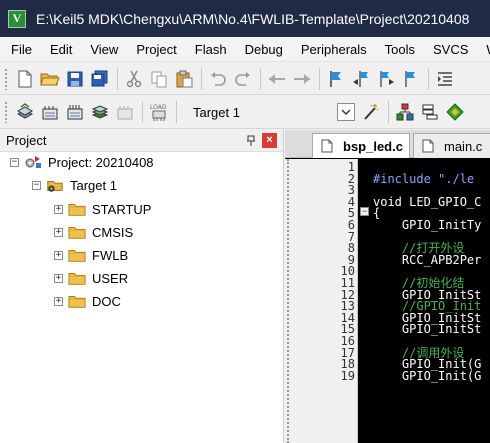  I want to click on open-file-button, so click(50, 79).